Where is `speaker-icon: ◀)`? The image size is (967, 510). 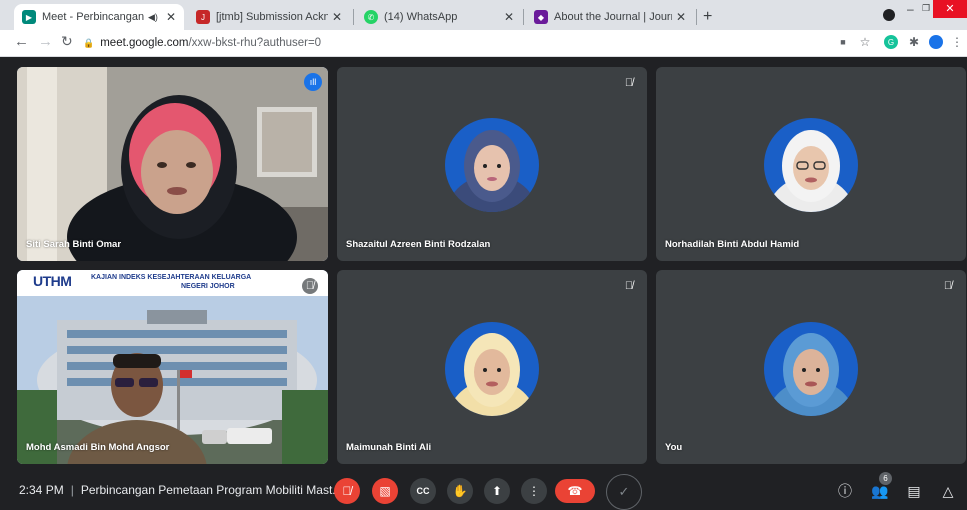 speaker-icon: ◀) is located at coordinates (153, 17).